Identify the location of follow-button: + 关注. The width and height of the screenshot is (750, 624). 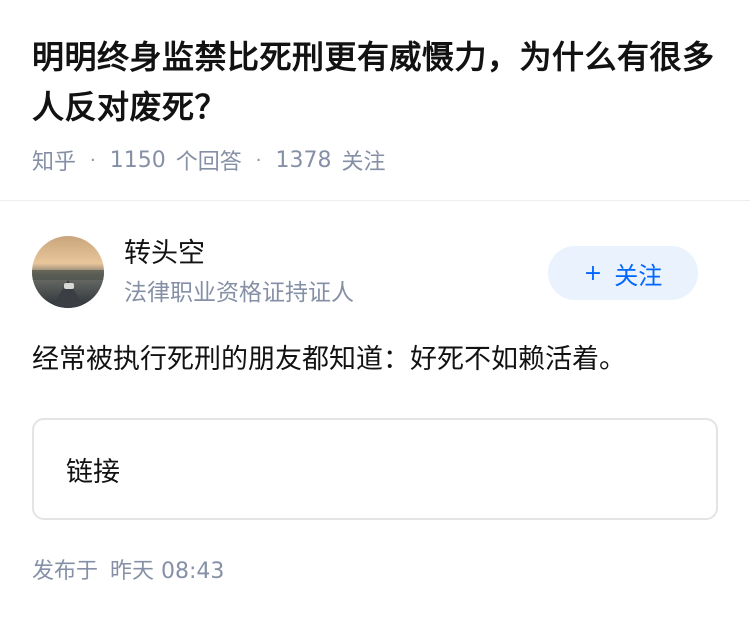
(623, 273).